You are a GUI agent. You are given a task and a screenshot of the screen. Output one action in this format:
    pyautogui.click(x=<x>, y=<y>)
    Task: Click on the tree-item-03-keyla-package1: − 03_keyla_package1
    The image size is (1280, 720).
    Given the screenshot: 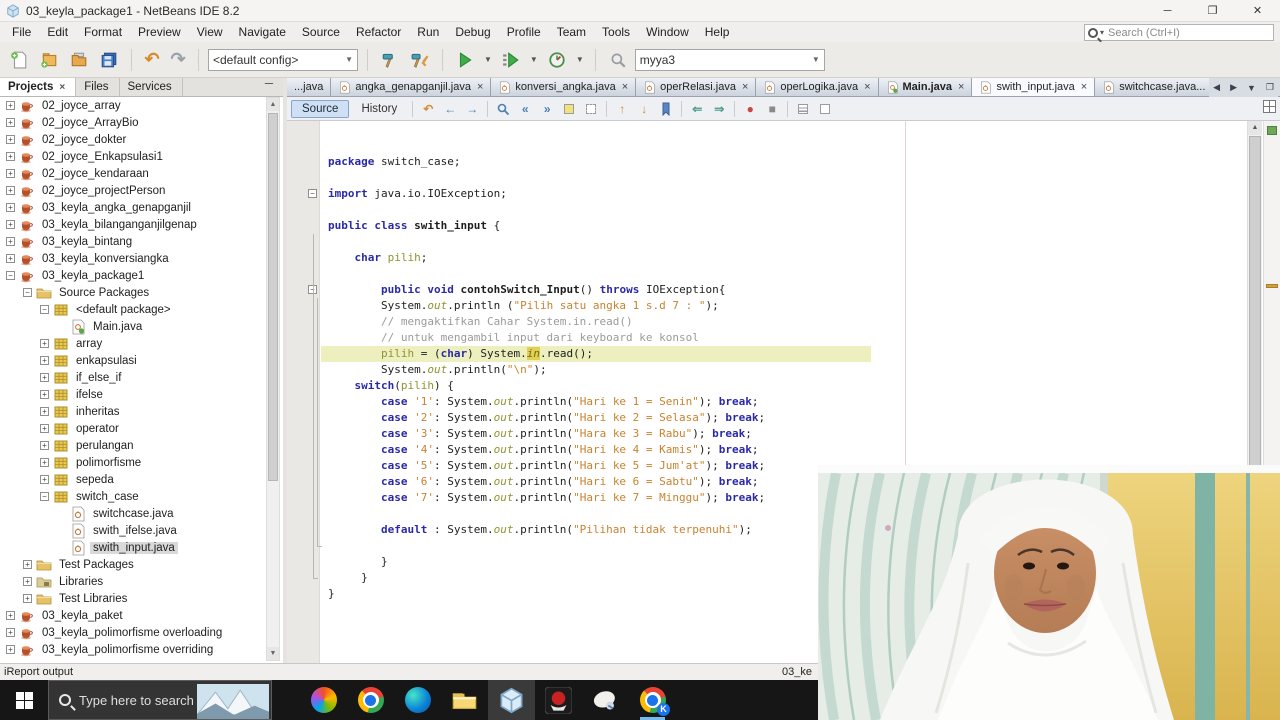 What is the action you would take?
    pyautogui.click(x=141, y=275)
    